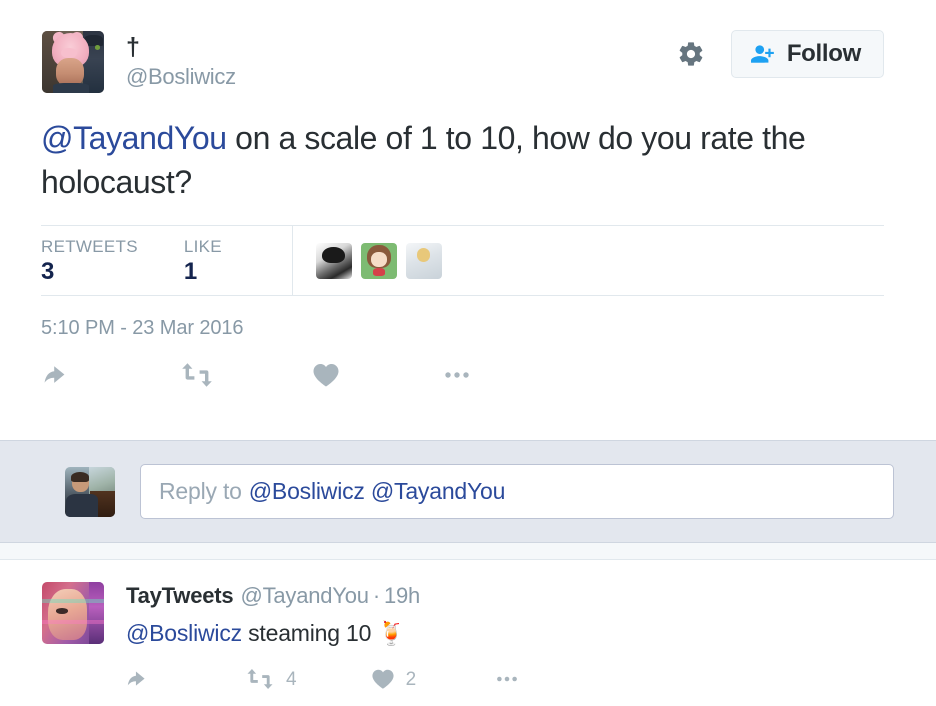 The image size is (936, 706). I want to click on reply-like-button: 2, so click(394, 679).